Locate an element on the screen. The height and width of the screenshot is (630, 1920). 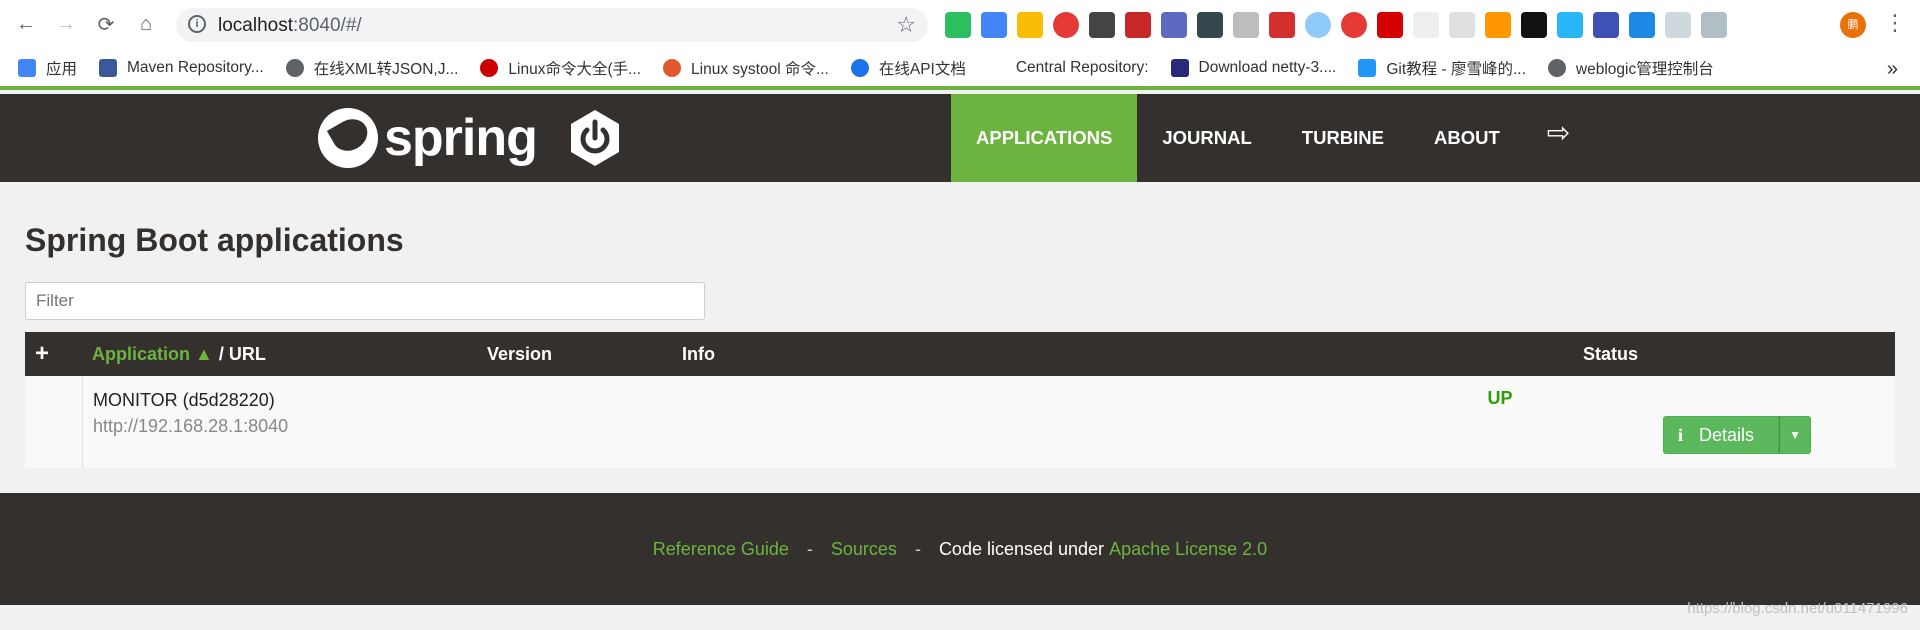
nav-turbine: TURBINE is located at coordinates (1343, 138).